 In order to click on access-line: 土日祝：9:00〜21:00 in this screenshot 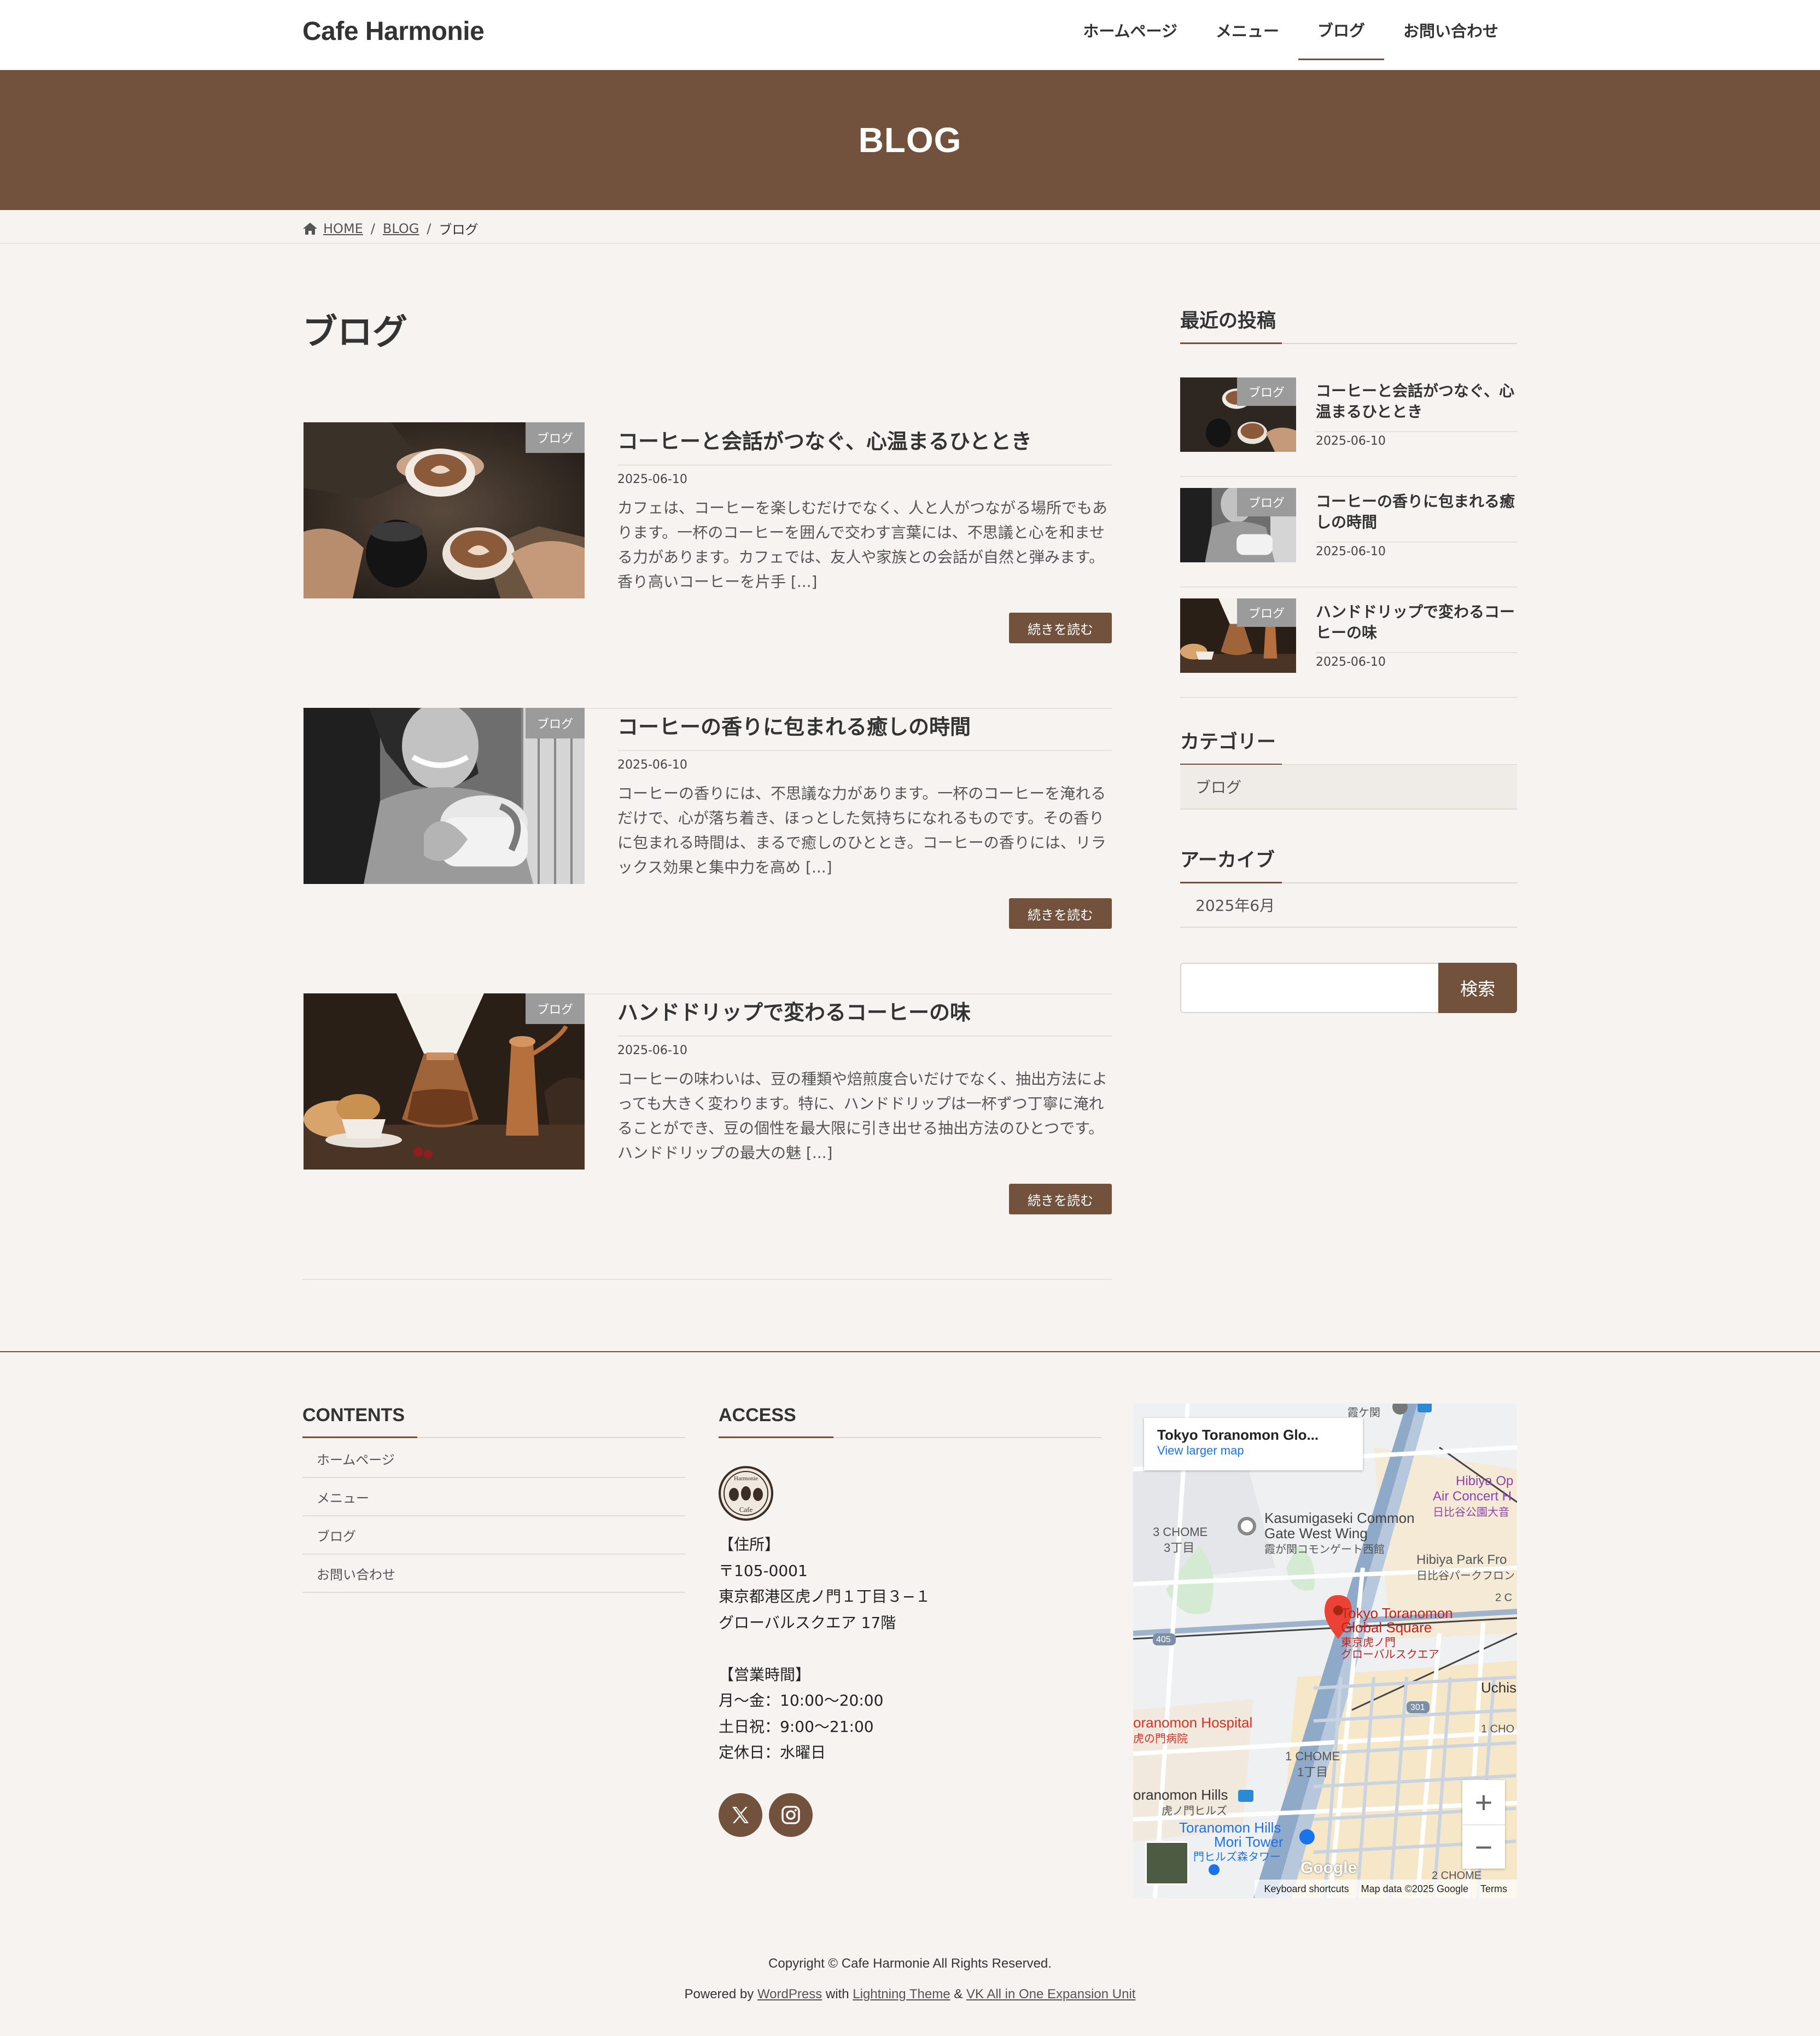, I will do `click(796, 1726)`.